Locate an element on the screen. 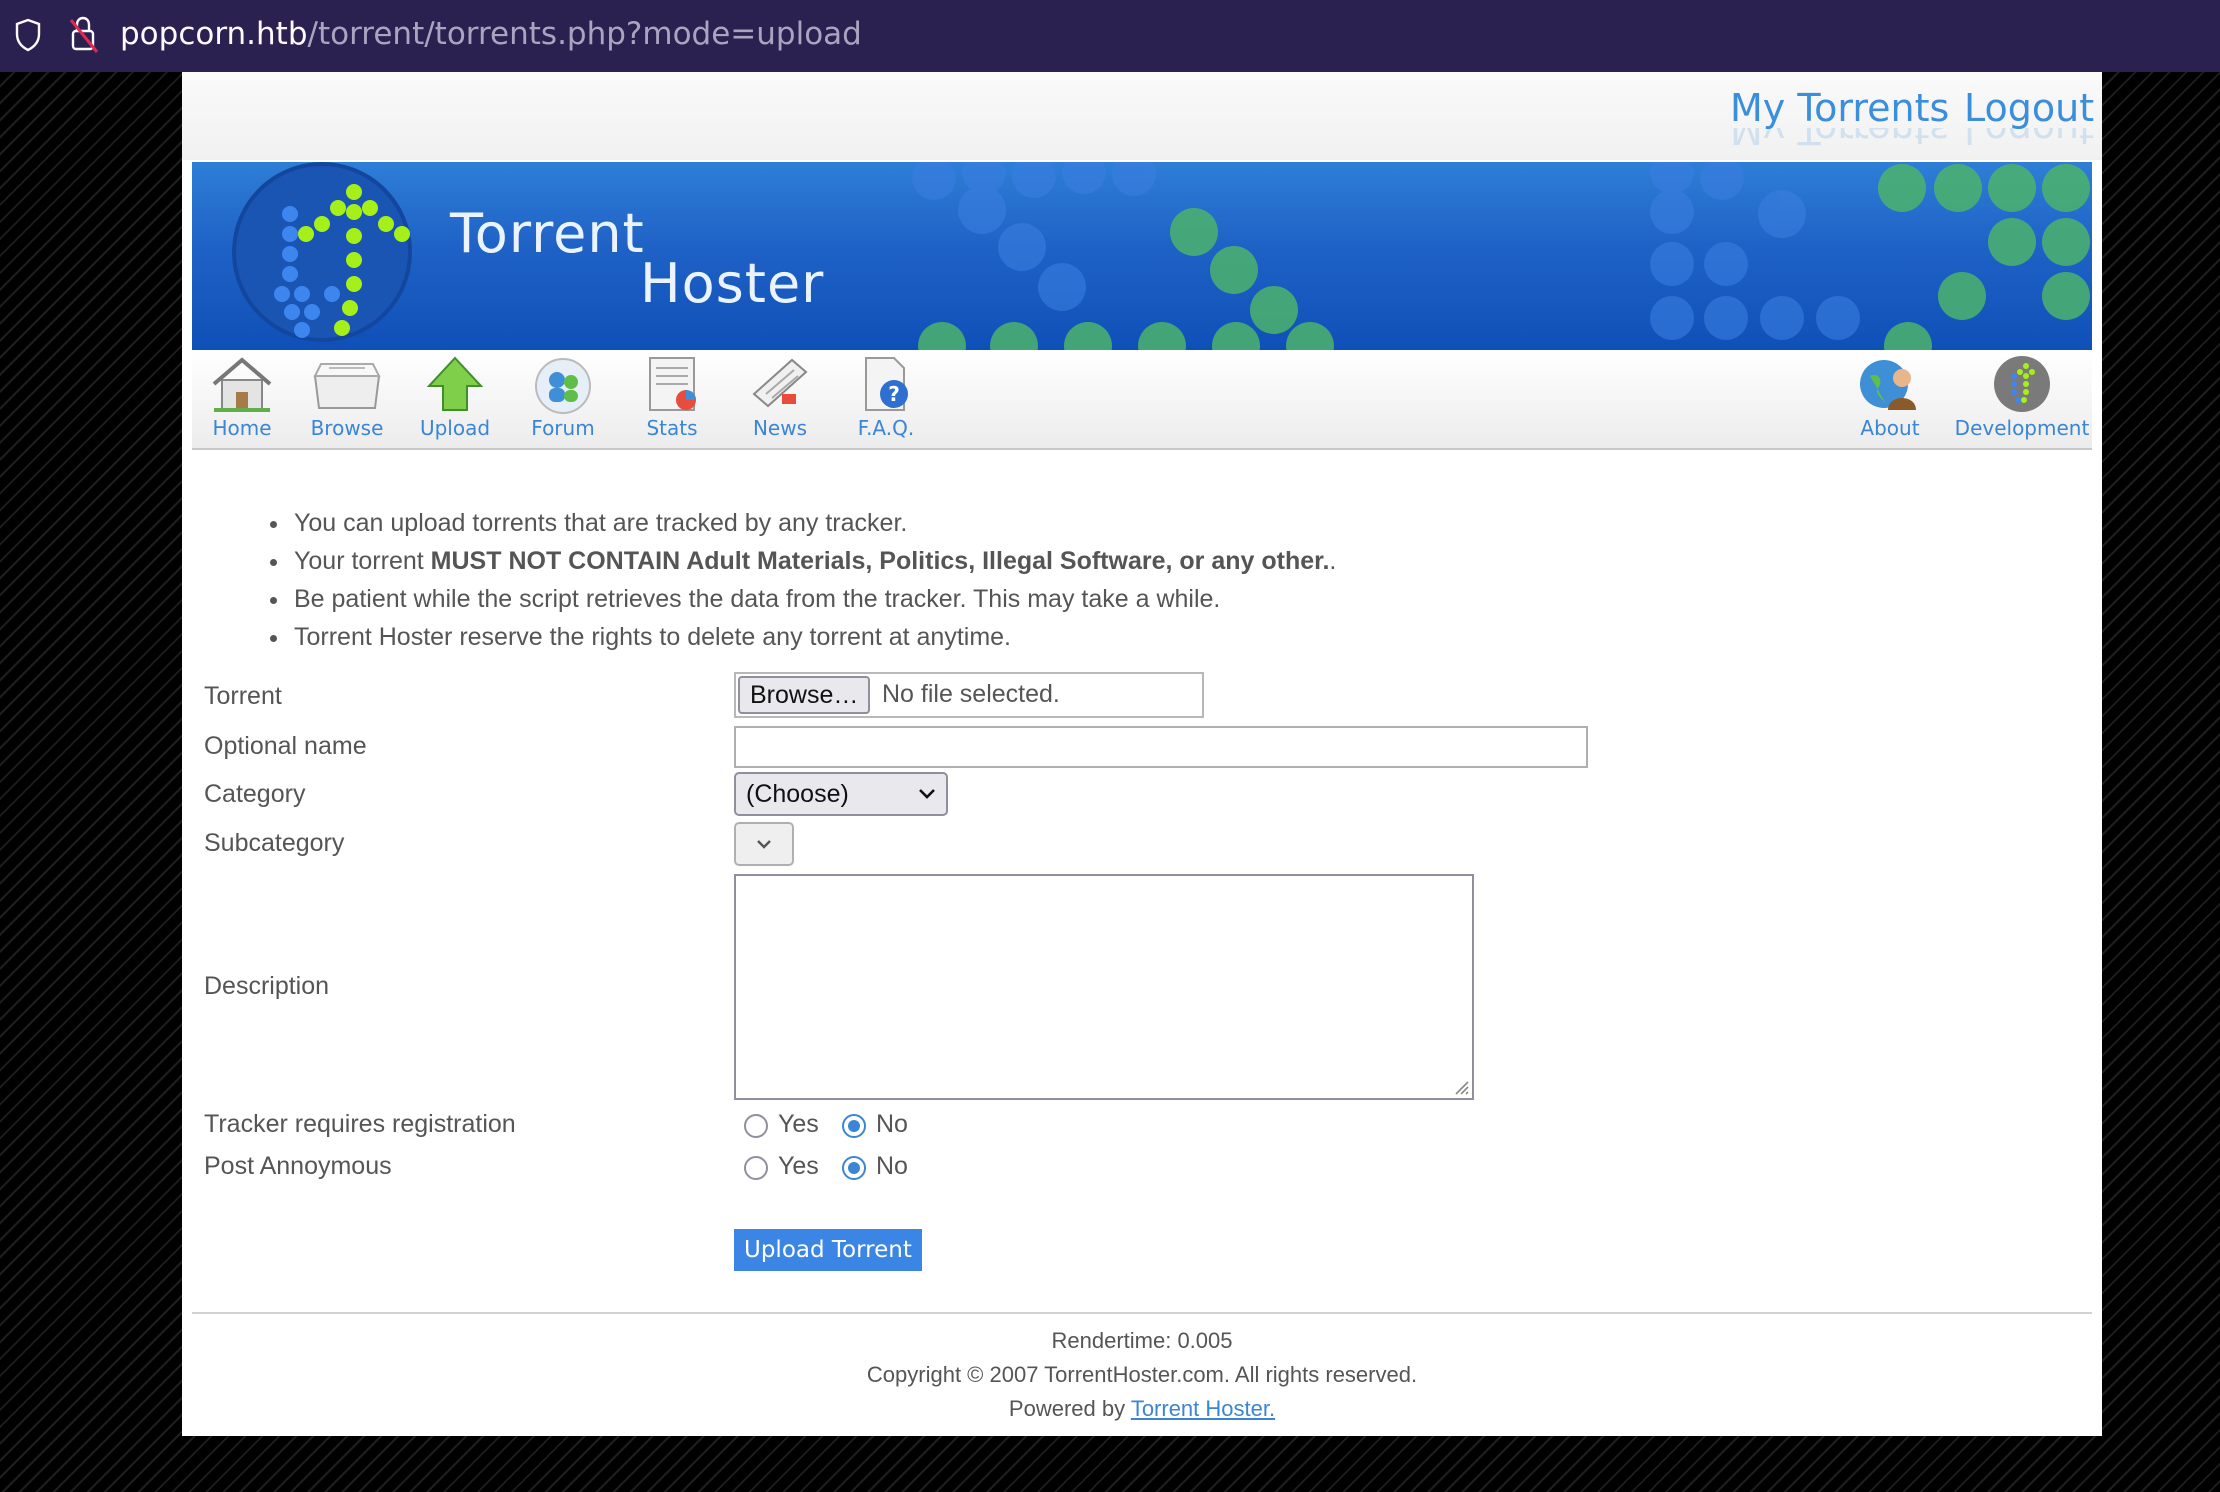 The height and width of the screenshot is (1492, 2220). nav-about-label: About is located at coordinates (1890, 428).